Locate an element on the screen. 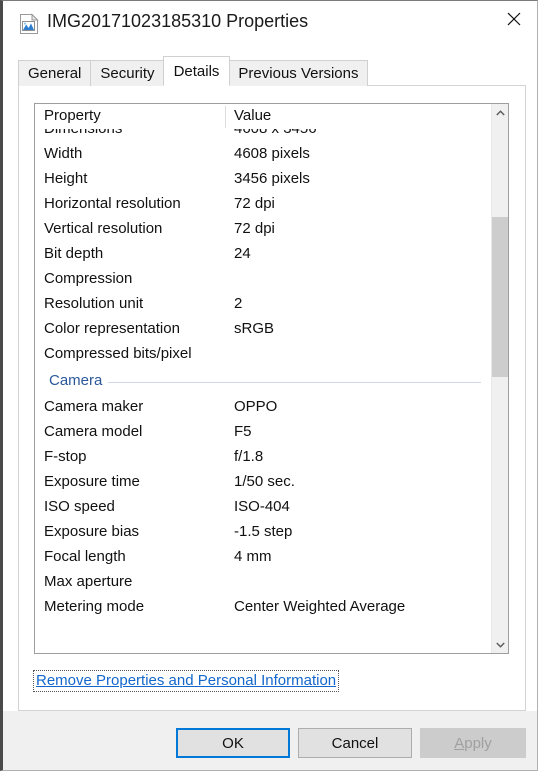 This screenshot has height=771, width=538. detail-property-name: Height is located at coordinates (66, 178).